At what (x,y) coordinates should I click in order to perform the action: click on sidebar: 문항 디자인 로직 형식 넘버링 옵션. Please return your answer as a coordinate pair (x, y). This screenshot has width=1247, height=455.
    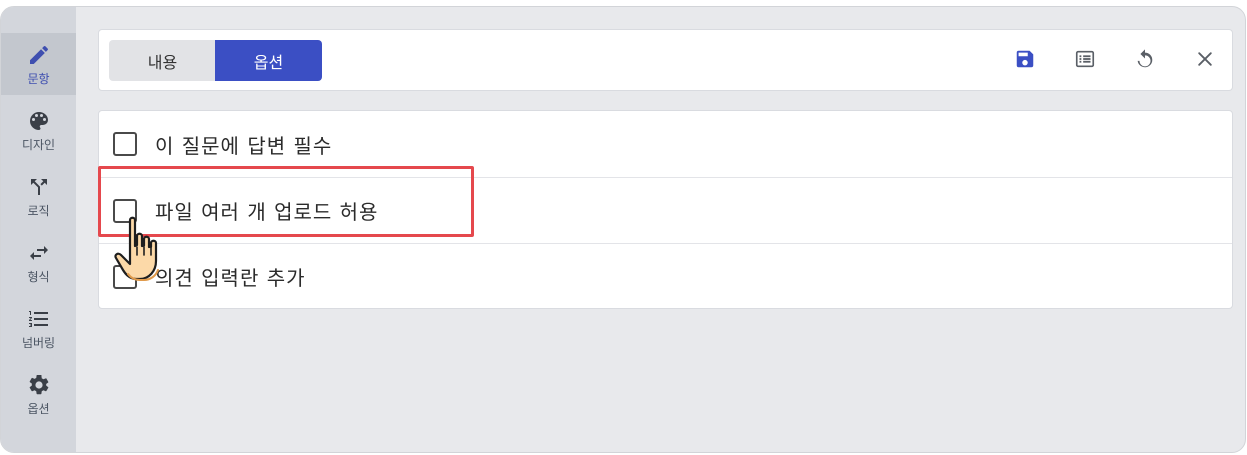
    Looking at the image, I should click on (38, 229).